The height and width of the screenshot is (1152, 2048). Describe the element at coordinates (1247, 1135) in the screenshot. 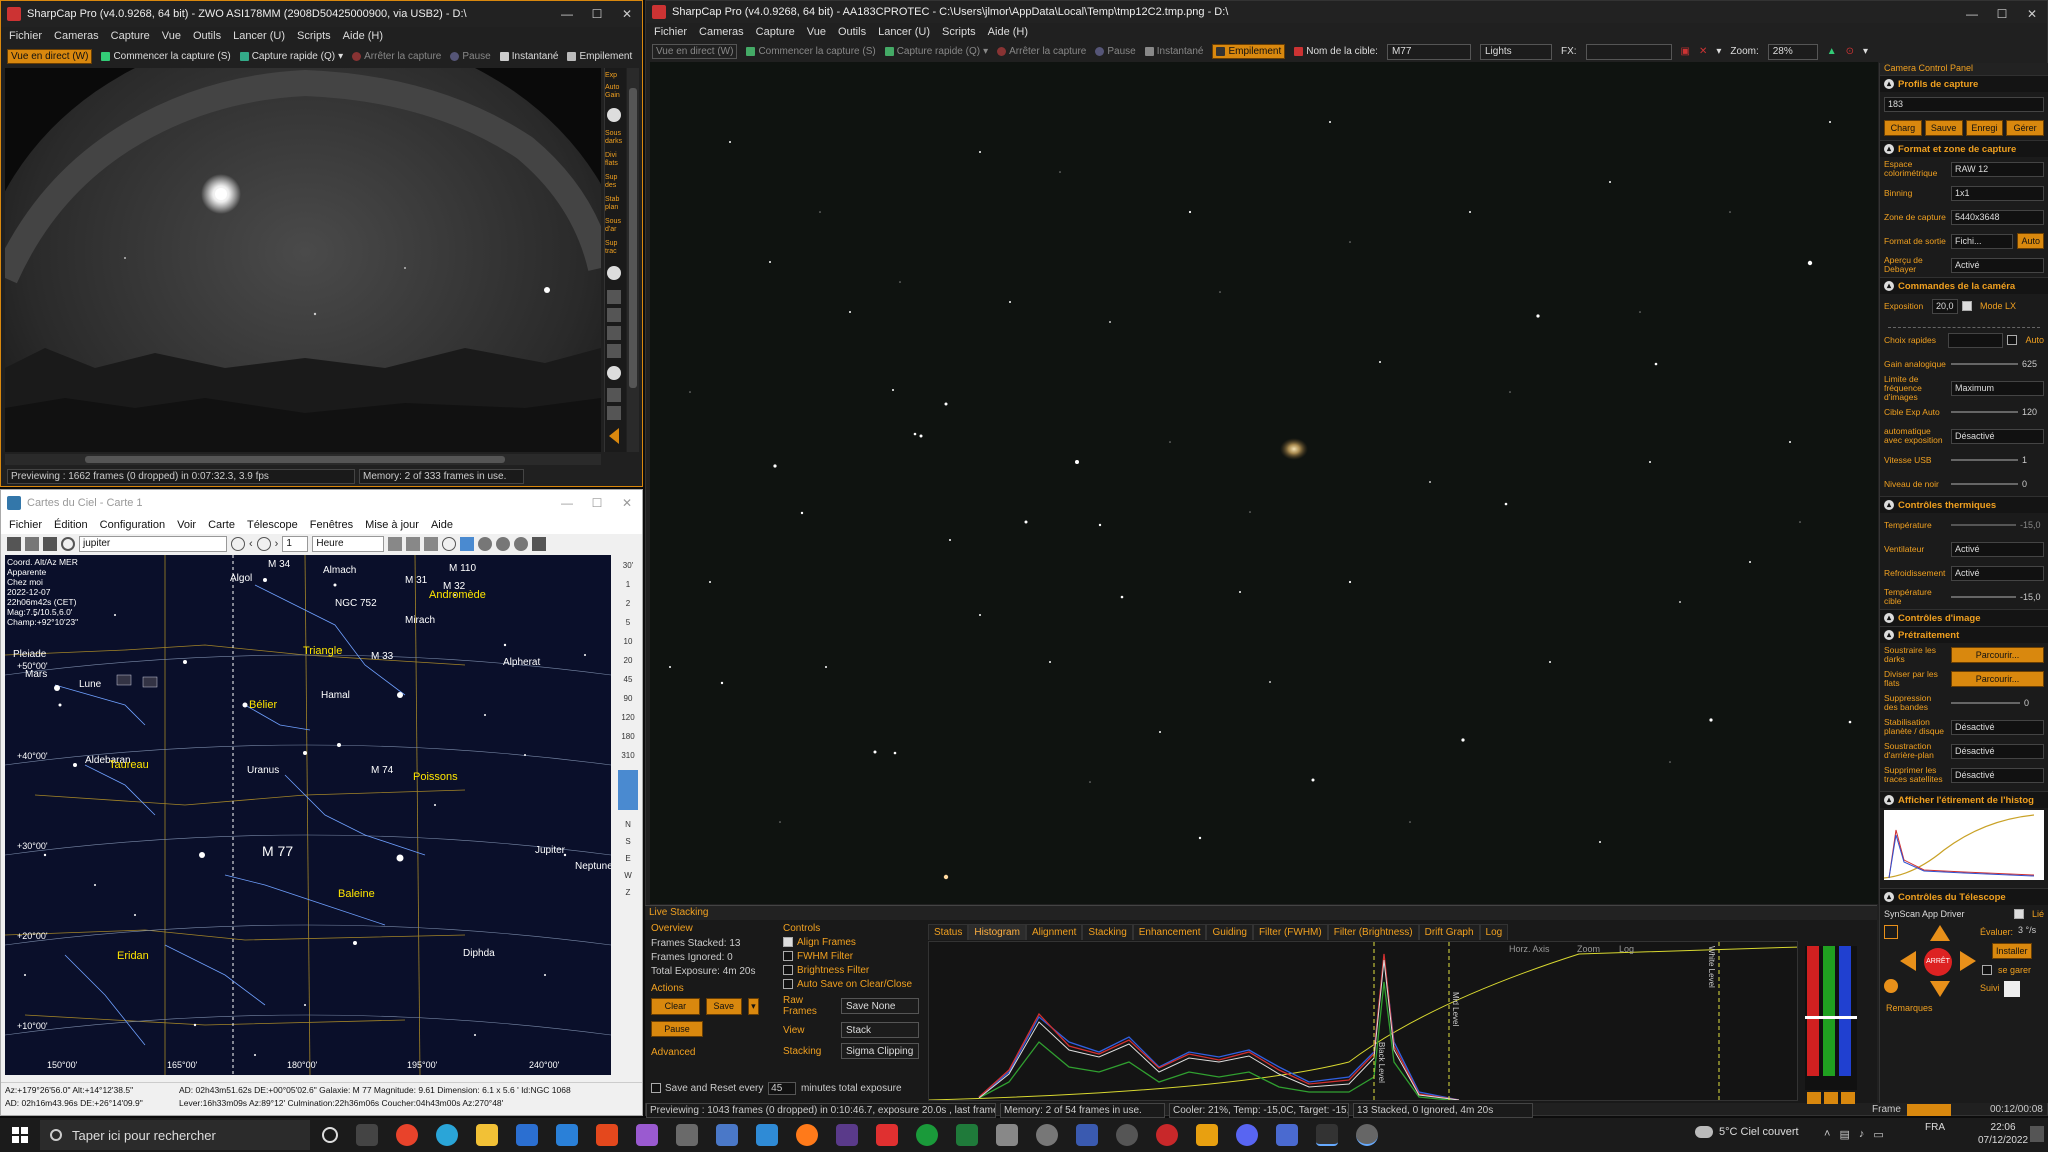

I see `discord-icon` at that location.